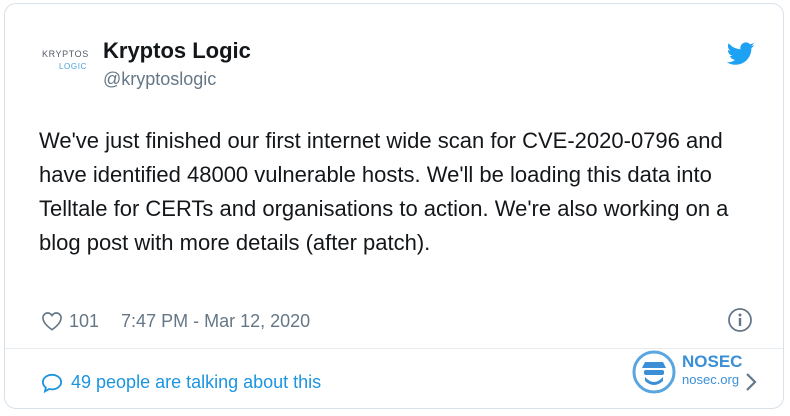 This screenshot has height=416, width=790. Describe the element at coordinates (196, 382) in the screenshot. I see `conversation-text: 49 people are talking about this` at that location.